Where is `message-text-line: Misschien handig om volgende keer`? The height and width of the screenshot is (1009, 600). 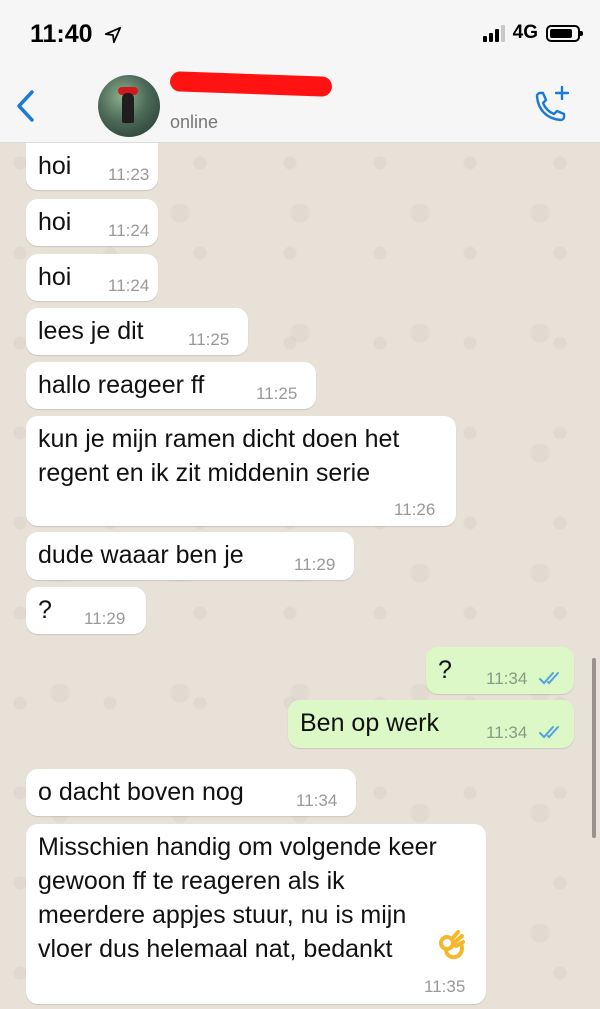 message-text-line: Misschien handig om volgende keer is located at coordinates (237, 847).